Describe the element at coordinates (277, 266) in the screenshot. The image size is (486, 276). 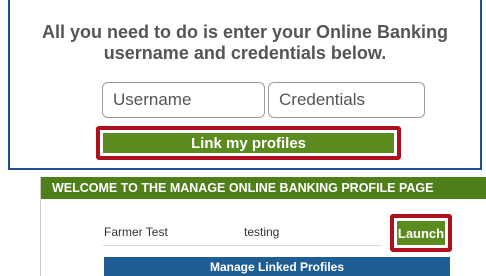
I see `manage-linked-profiles-button: Manage Linked Profiles` at that location.